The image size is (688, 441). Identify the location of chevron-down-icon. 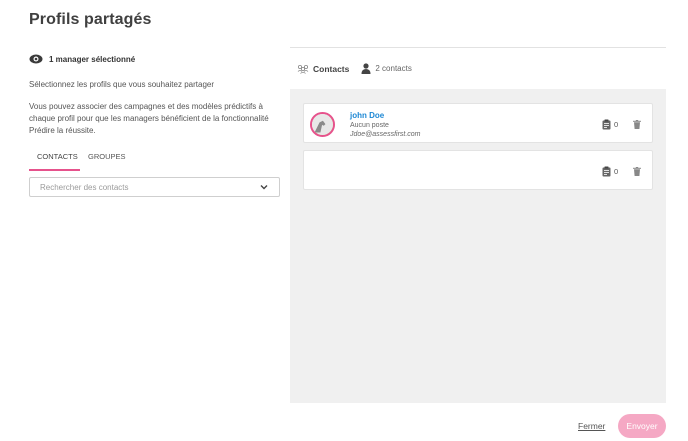
(264, 187).